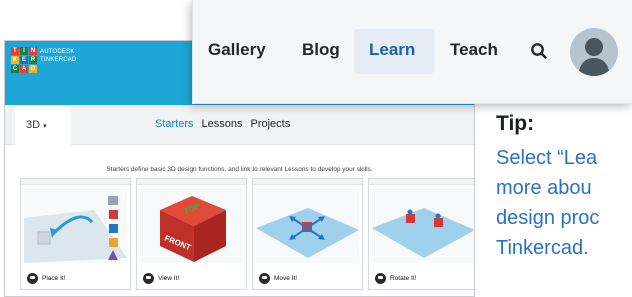  I want to click on nav-item-gallery: Gallery, so click(237, 50).